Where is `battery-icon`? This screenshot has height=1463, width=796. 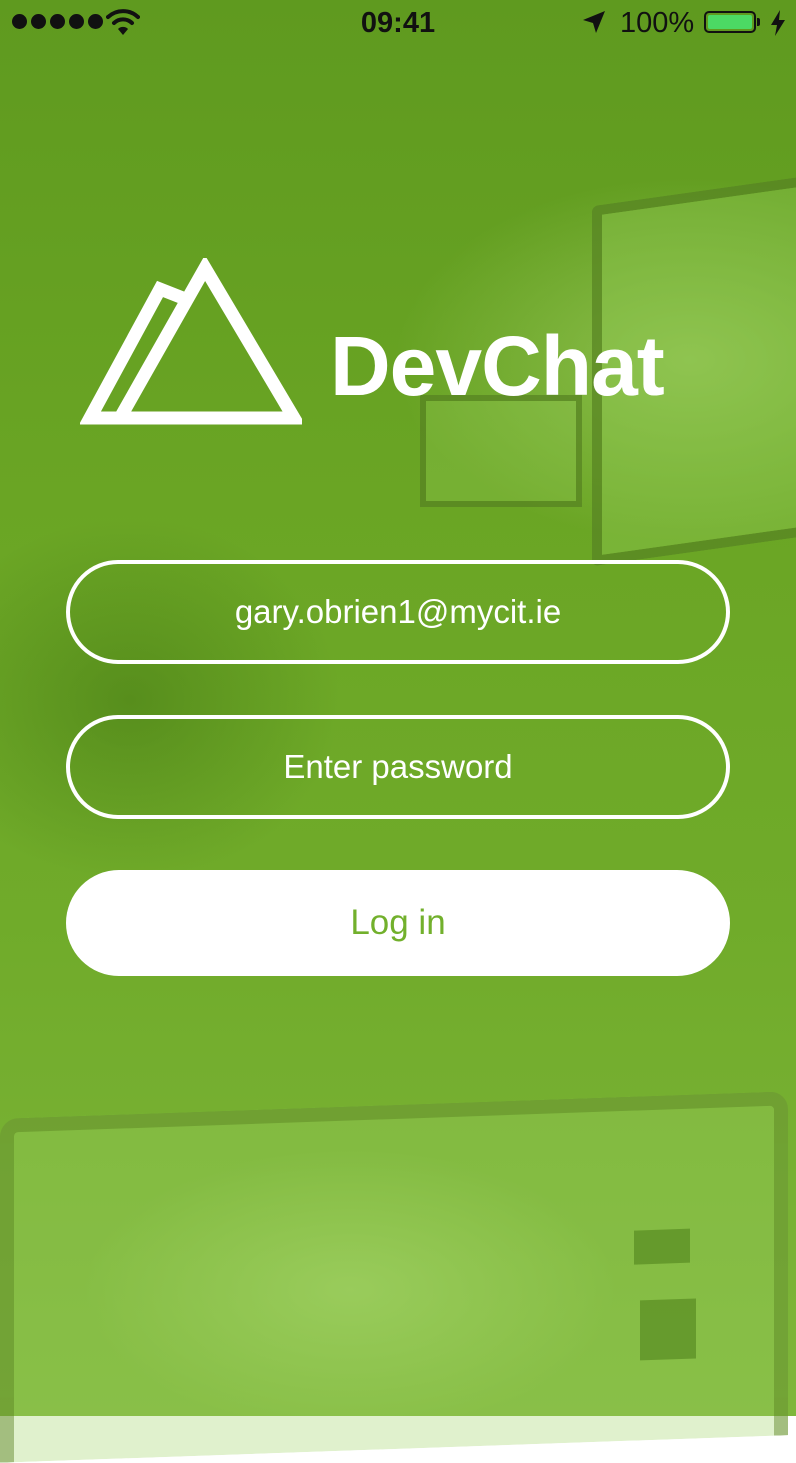
battery-icon is located at coordinates (732, 22).